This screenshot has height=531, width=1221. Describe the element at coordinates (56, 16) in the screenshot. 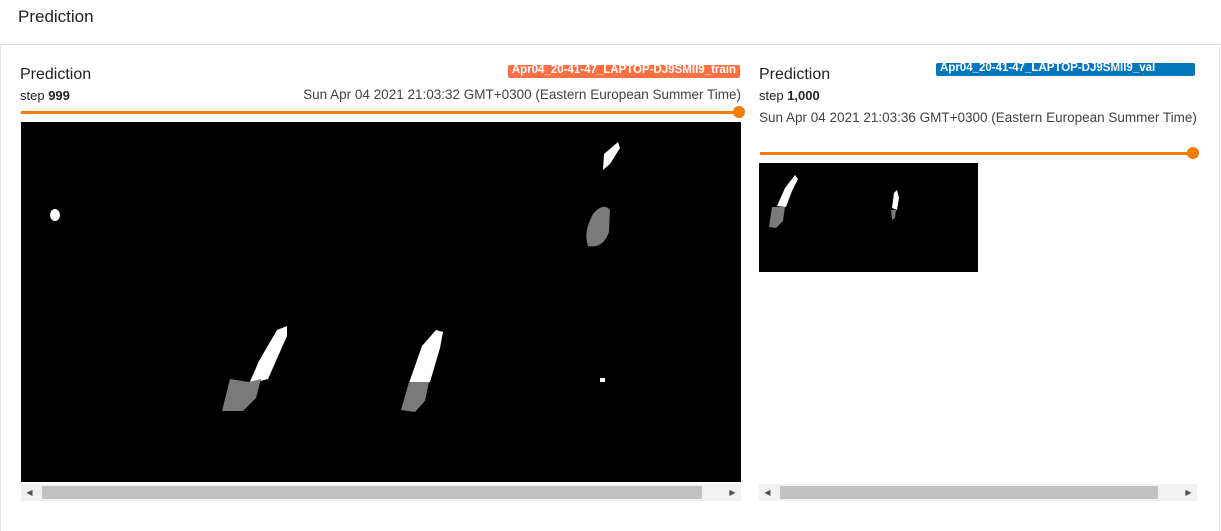

I see `section-title: Prediction` at that location.